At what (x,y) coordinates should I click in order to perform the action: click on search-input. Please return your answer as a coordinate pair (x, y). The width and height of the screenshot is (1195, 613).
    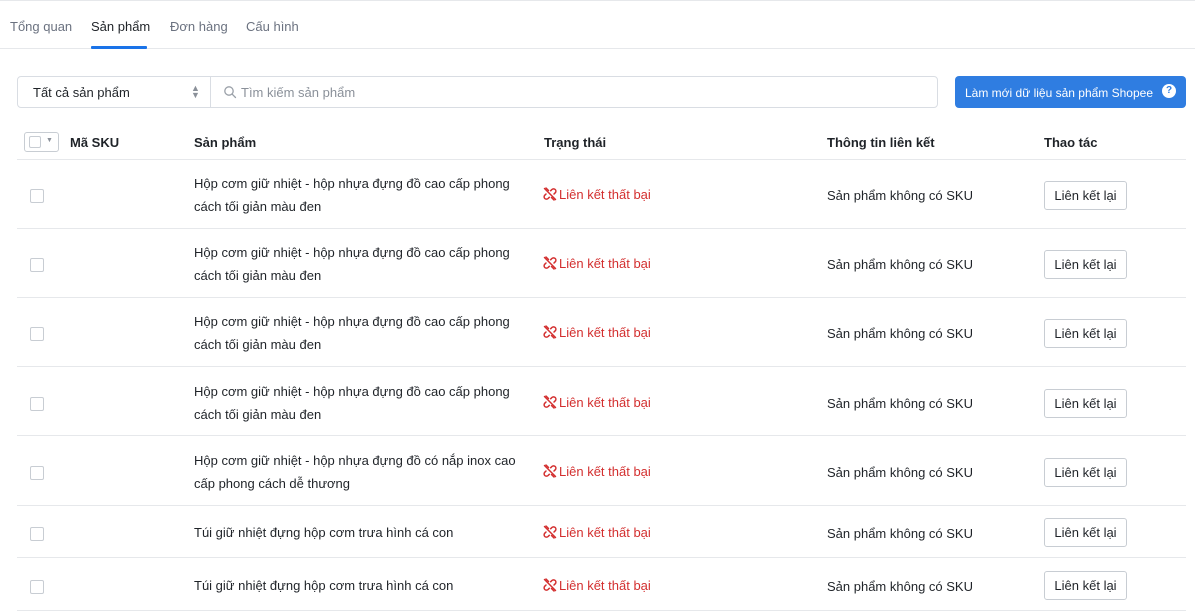
    Looking at the image, I should click on (585, 92).